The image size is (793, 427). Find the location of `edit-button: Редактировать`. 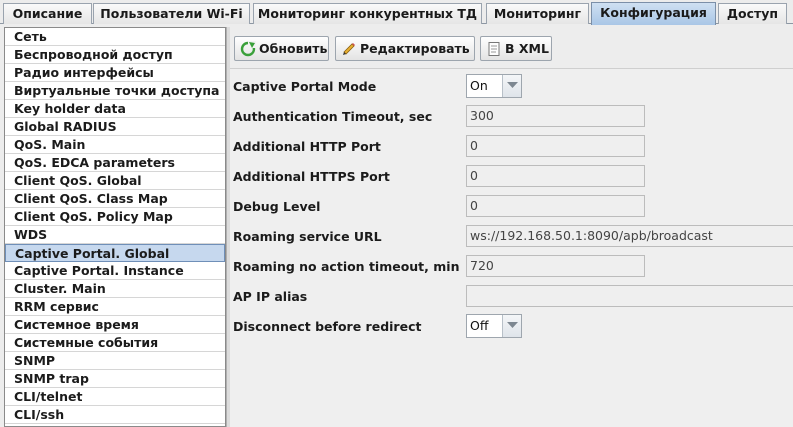

edit-button: Редактировать is located at coordinates (405, 48).